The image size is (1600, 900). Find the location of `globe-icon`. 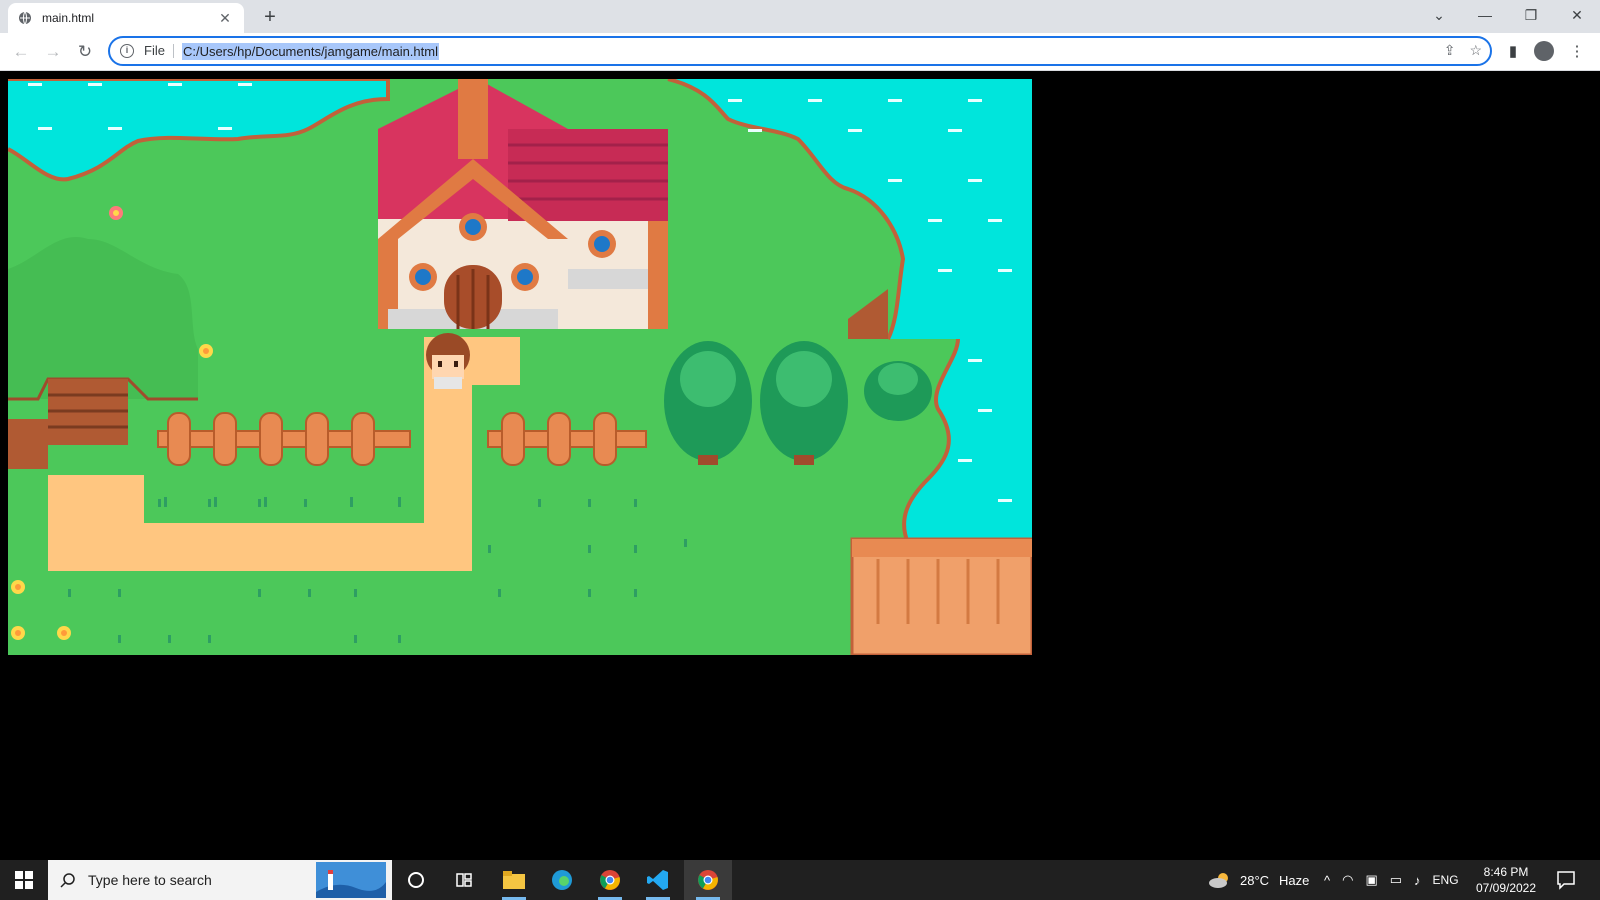

globe-icon is located at coordinates (25, 18).